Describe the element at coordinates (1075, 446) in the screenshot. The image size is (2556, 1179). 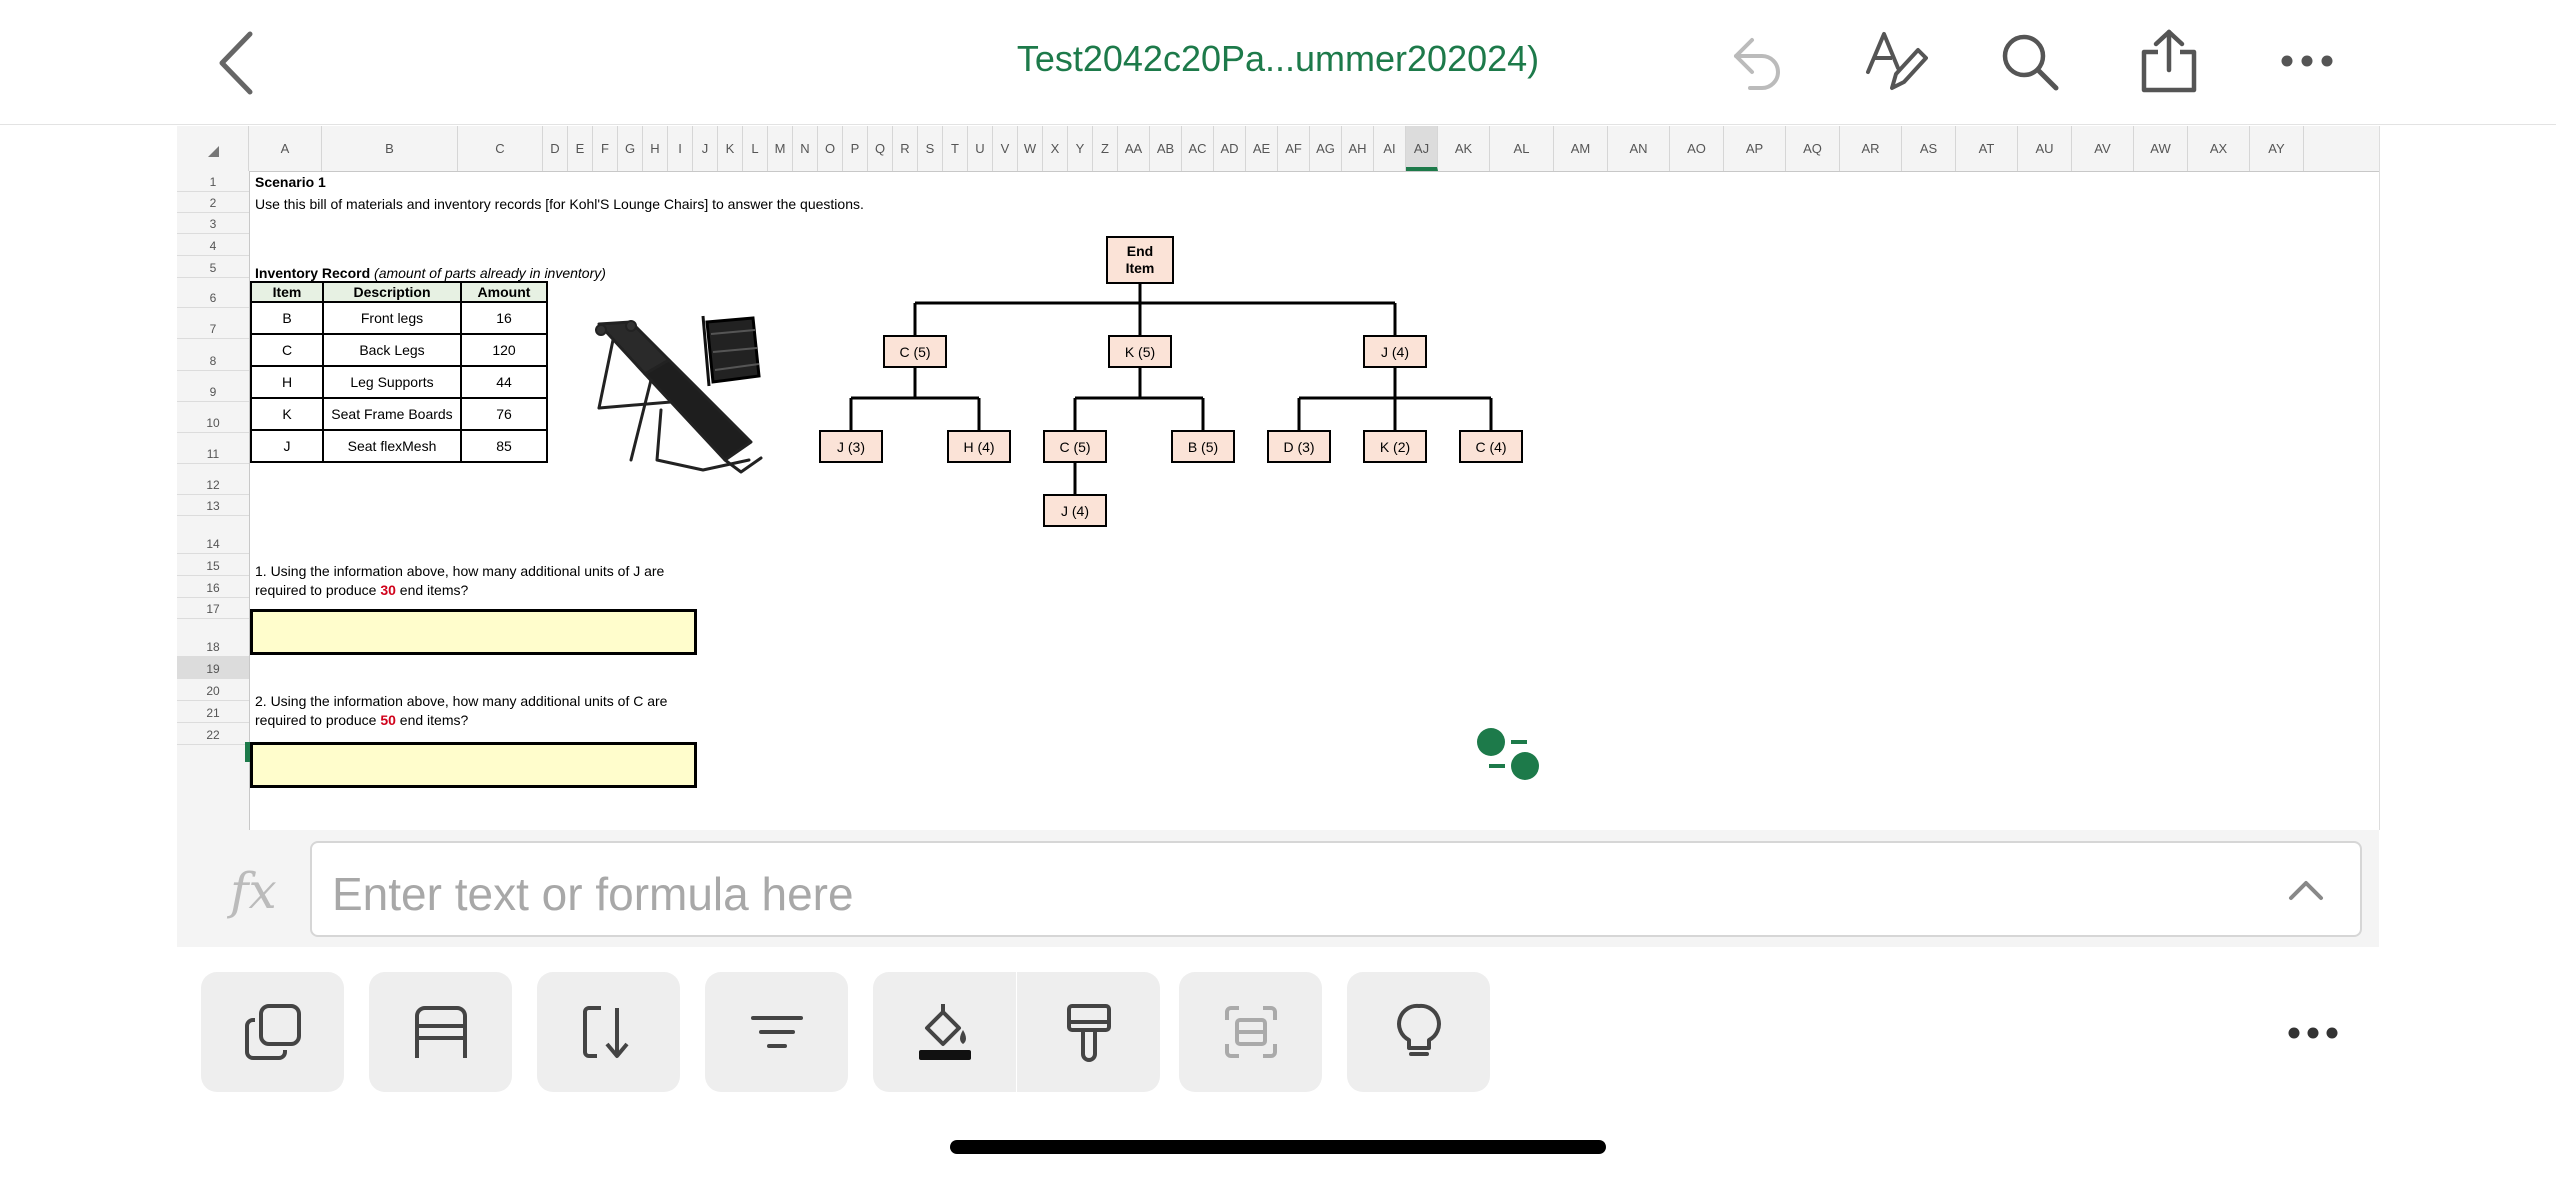
I see `bom-node-level2: C (5)` at that location.